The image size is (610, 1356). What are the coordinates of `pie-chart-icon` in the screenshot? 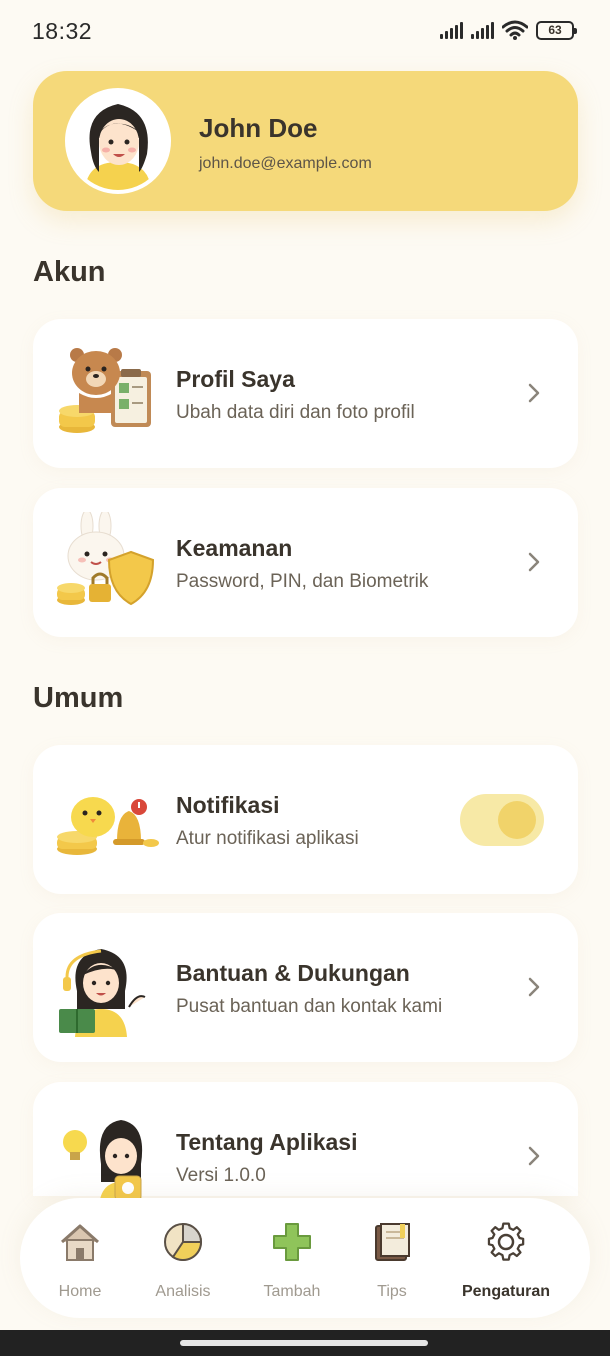 It's located at (183, 1242).